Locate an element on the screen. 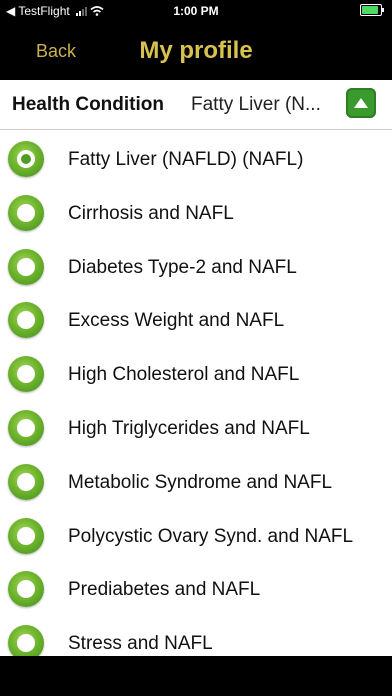 The image size is (392, 696). condition-label: Diabetes Type-2 and NAFL is located at coordinates (182, 267).